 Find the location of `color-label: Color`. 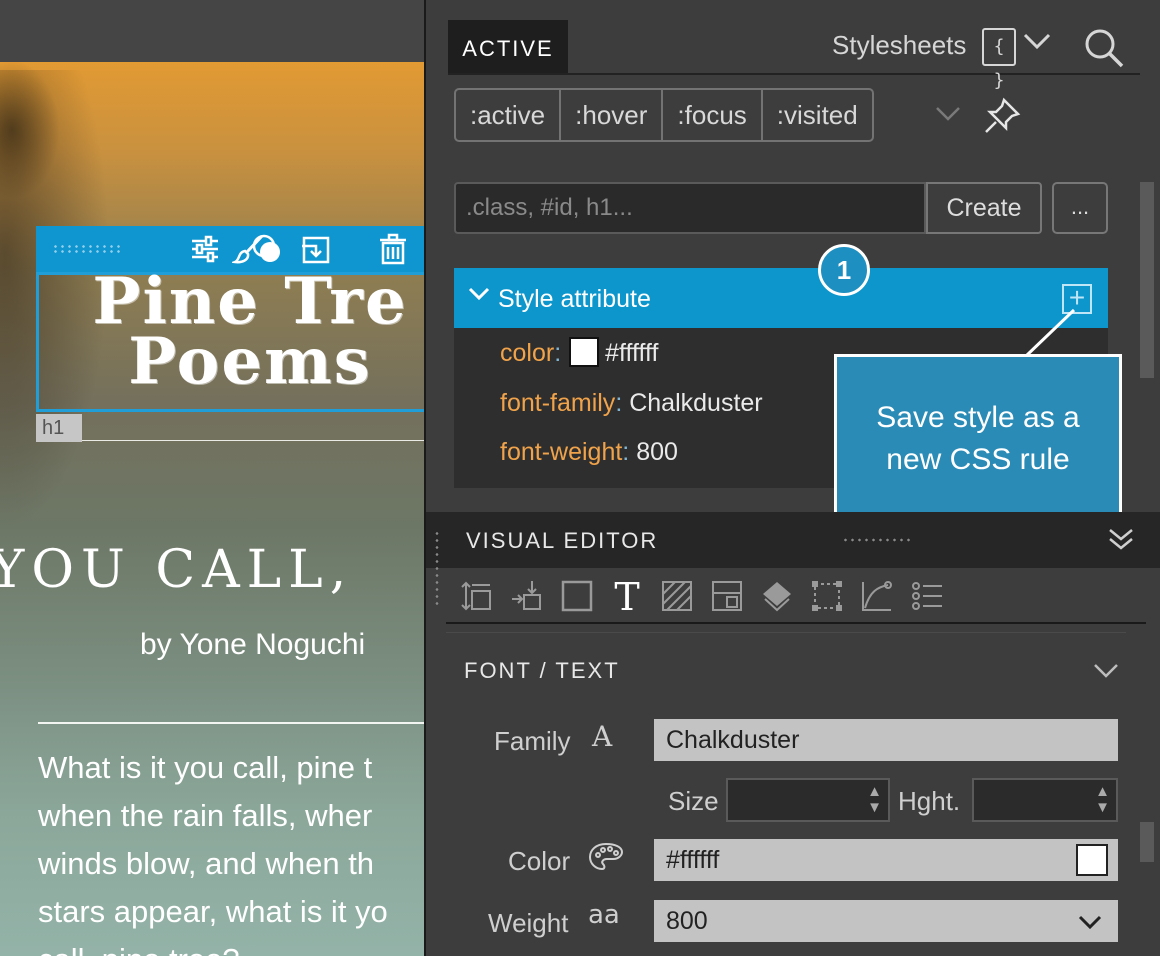

color-label: Color is located at coordinates (539, 861).